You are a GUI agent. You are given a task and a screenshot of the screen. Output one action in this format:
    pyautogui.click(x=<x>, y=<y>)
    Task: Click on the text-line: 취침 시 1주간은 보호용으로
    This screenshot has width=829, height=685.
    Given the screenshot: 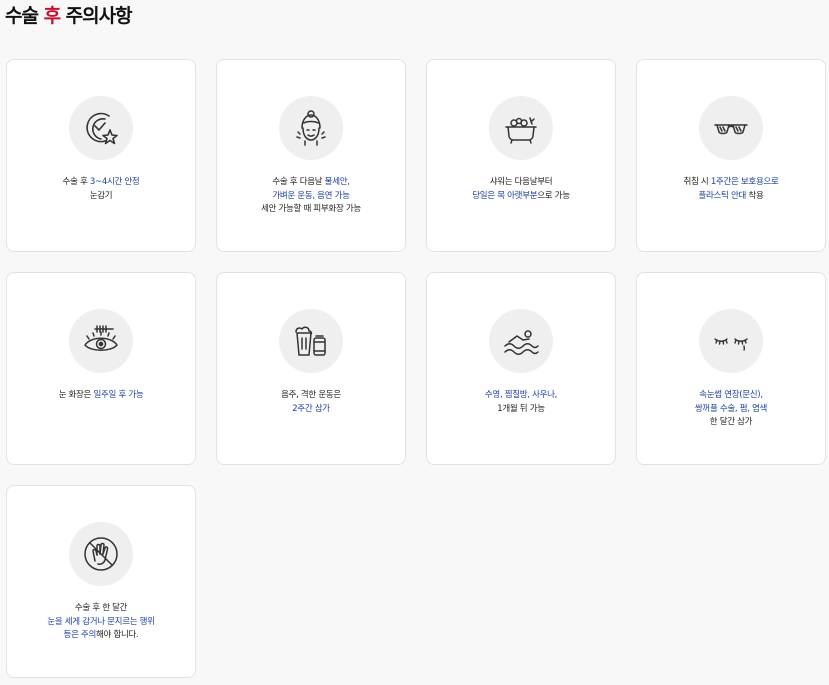 What is the action you would take?
    pyautogui.click(x=731, y=183)
    